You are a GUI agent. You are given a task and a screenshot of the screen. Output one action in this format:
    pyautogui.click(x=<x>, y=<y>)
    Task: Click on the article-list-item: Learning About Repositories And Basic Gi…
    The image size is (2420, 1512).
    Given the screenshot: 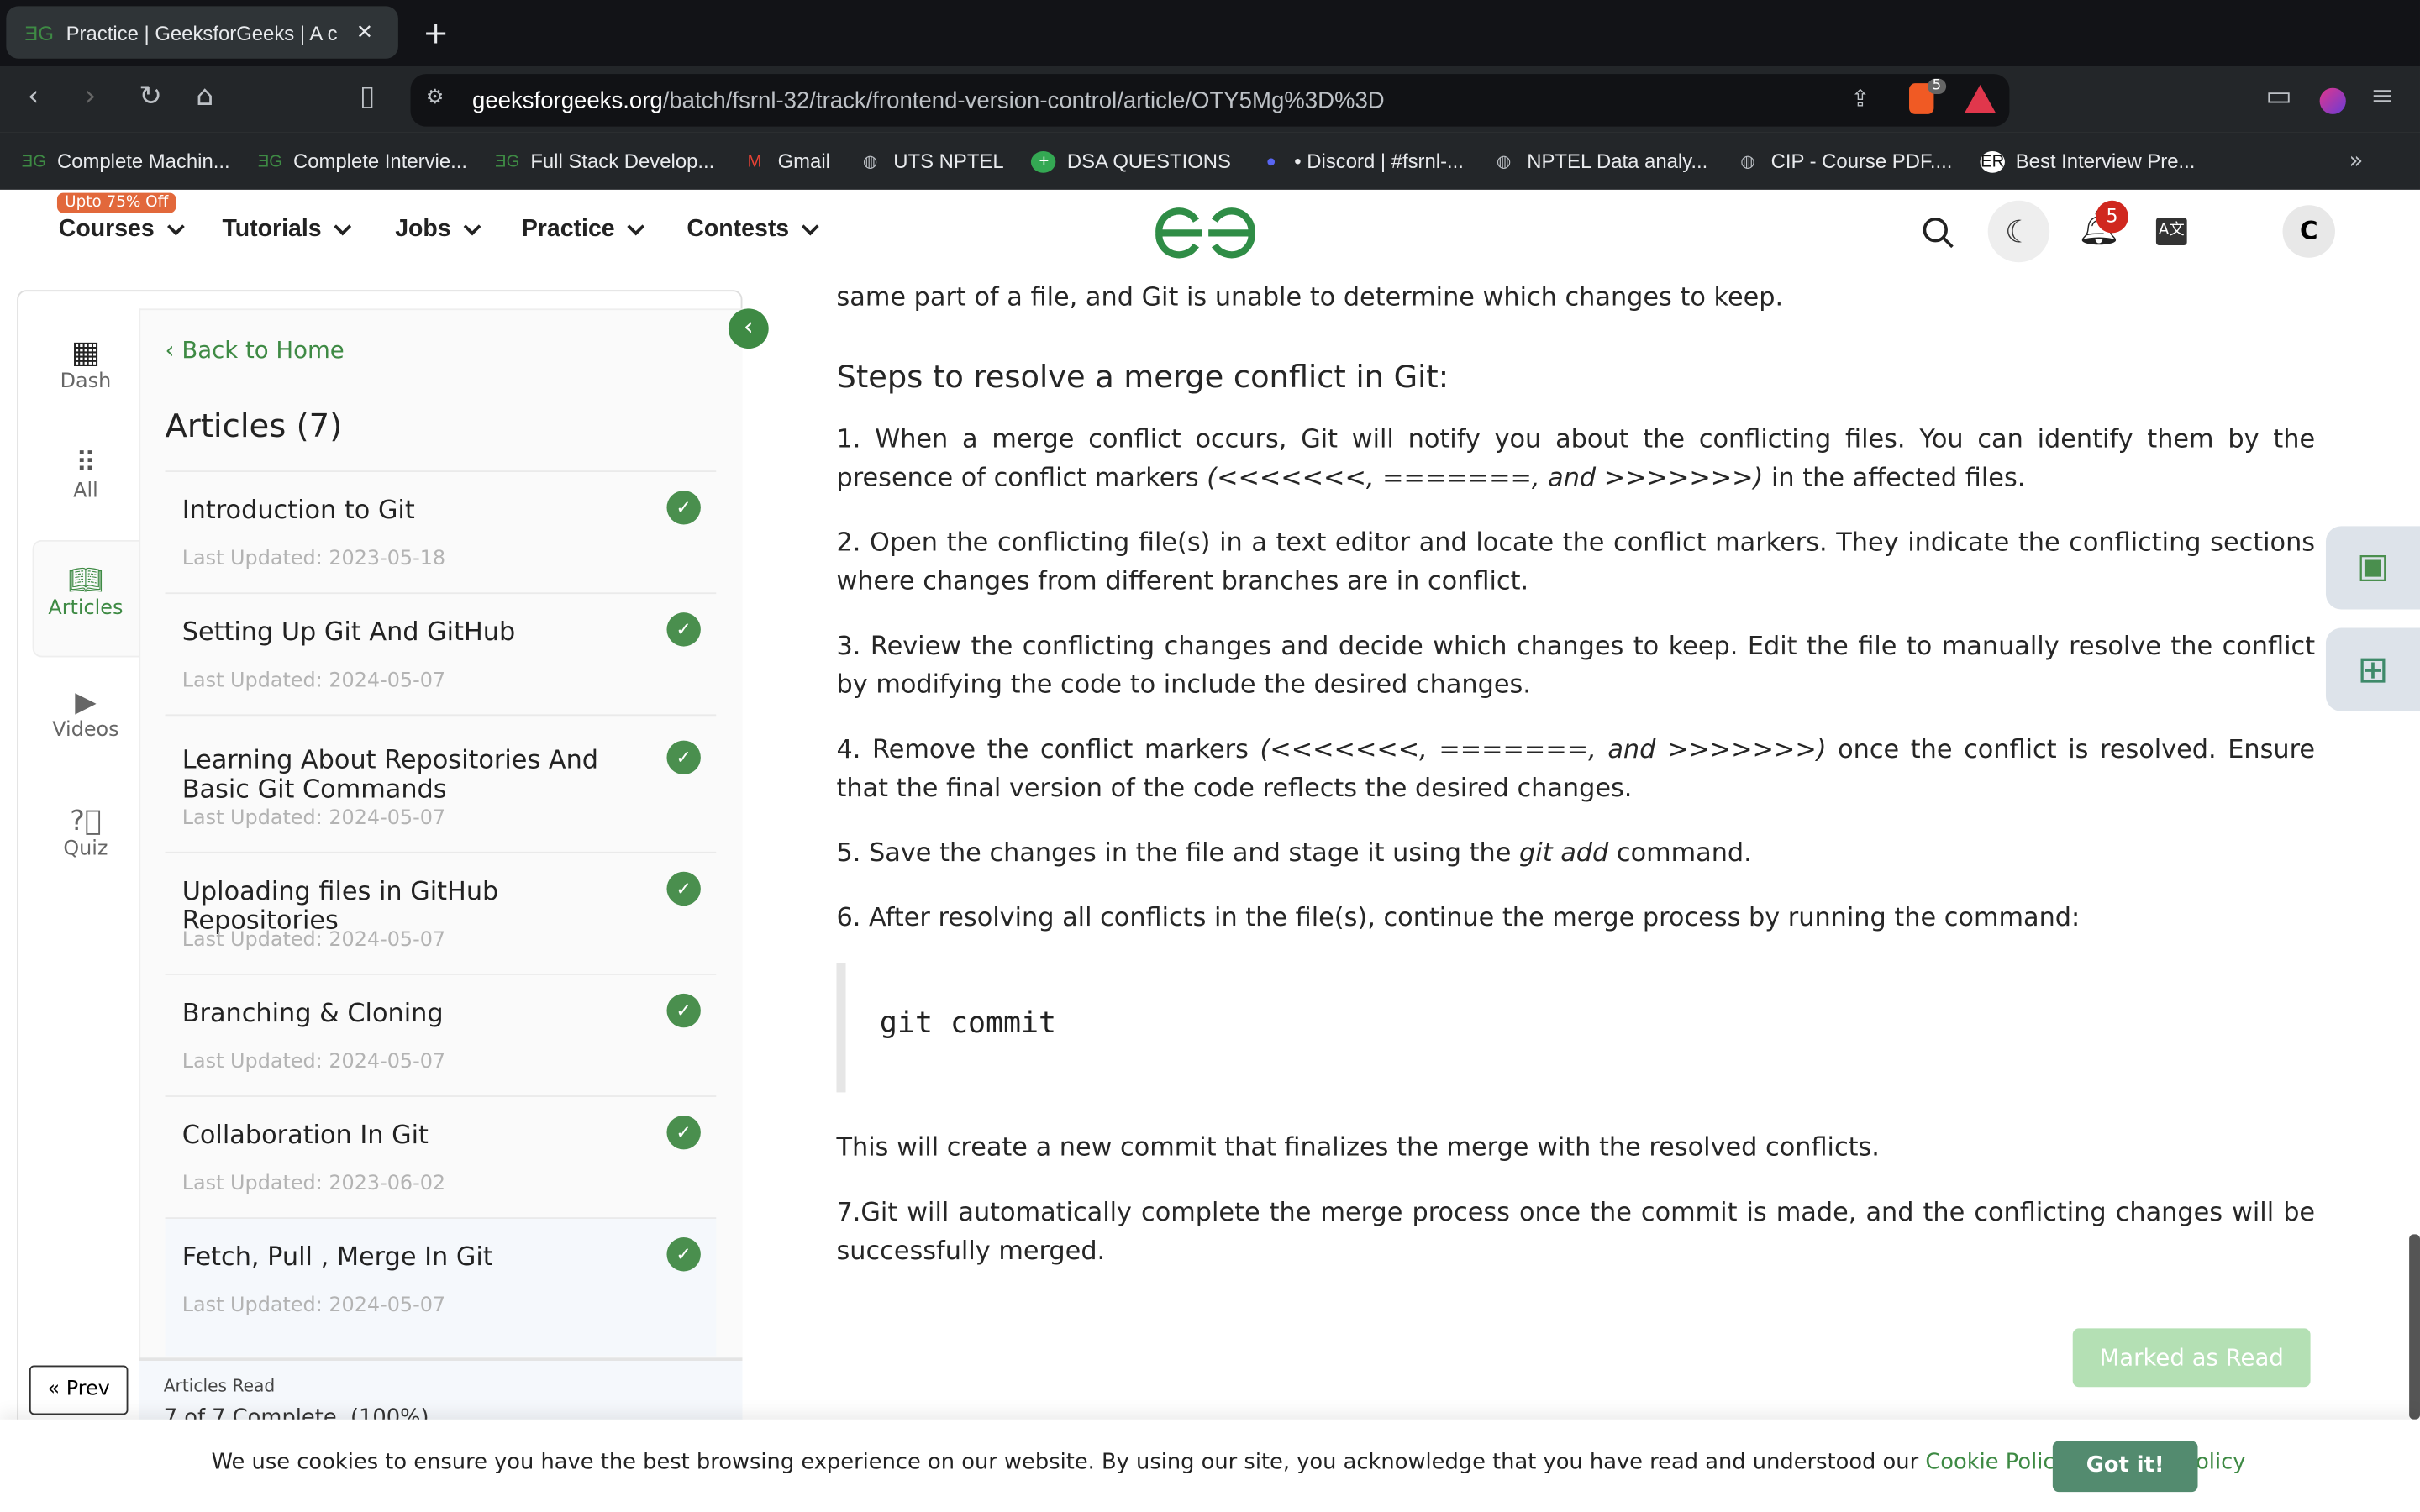 What is the action you would take?
    pyautogui.click(x=441, y=782)
    